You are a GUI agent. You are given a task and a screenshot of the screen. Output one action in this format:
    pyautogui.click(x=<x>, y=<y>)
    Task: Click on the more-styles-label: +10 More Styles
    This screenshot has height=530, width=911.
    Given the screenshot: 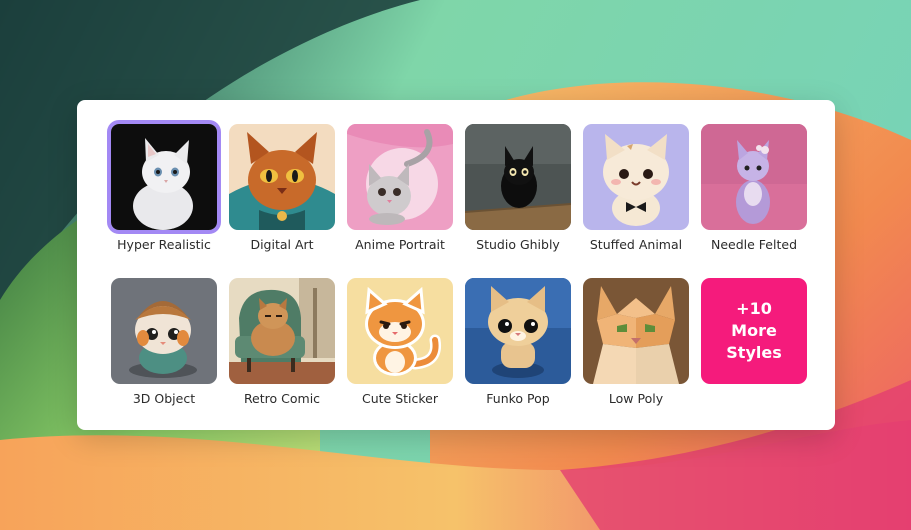 What is the action you would take?
    pyautogui.click(x=754, y=330)
    